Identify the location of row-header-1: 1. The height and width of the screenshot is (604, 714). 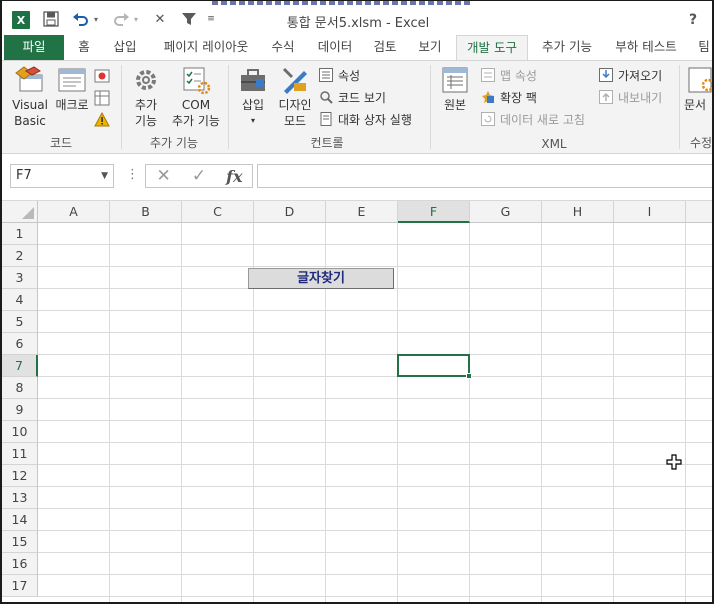
(20, 234).